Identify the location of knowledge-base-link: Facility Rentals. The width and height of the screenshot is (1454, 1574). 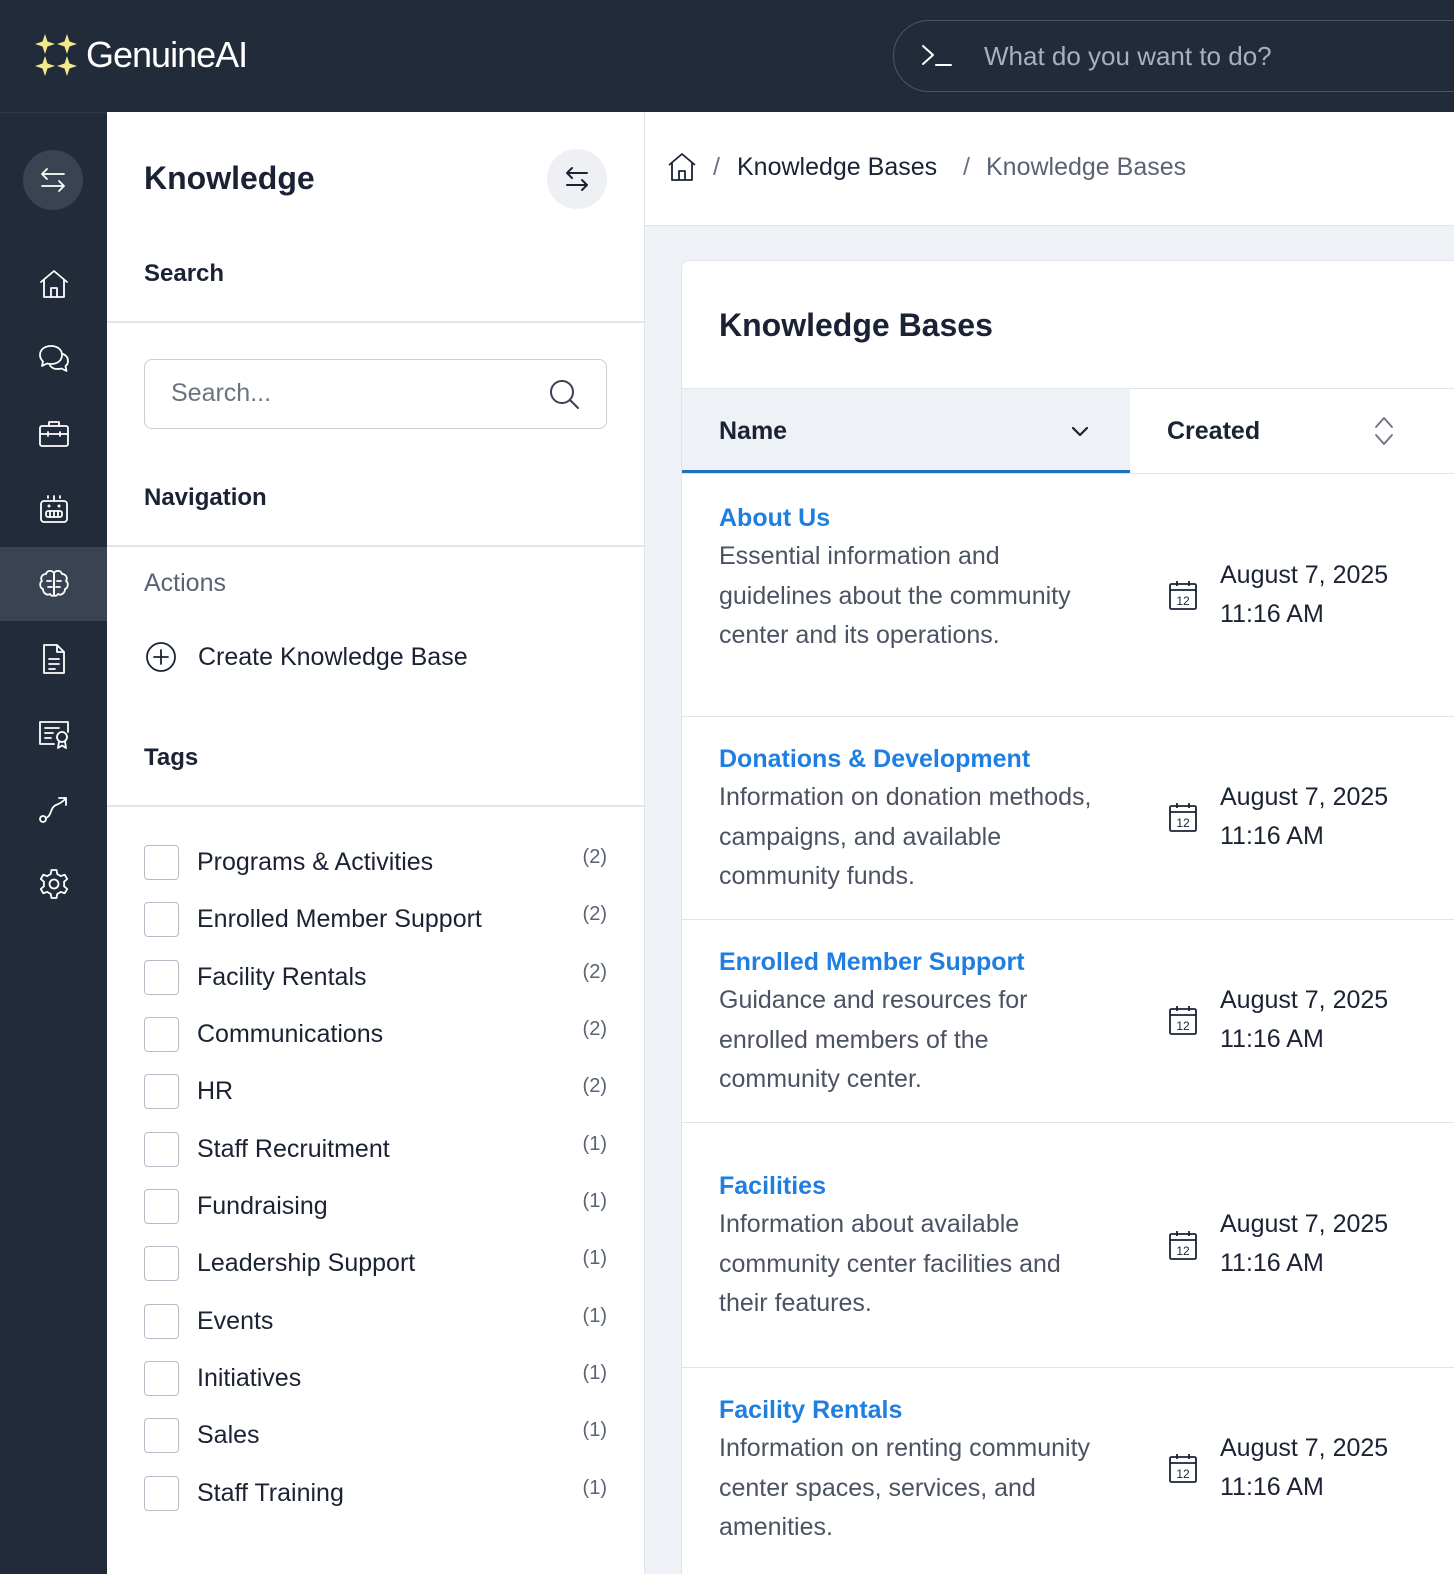
(810, 1410).